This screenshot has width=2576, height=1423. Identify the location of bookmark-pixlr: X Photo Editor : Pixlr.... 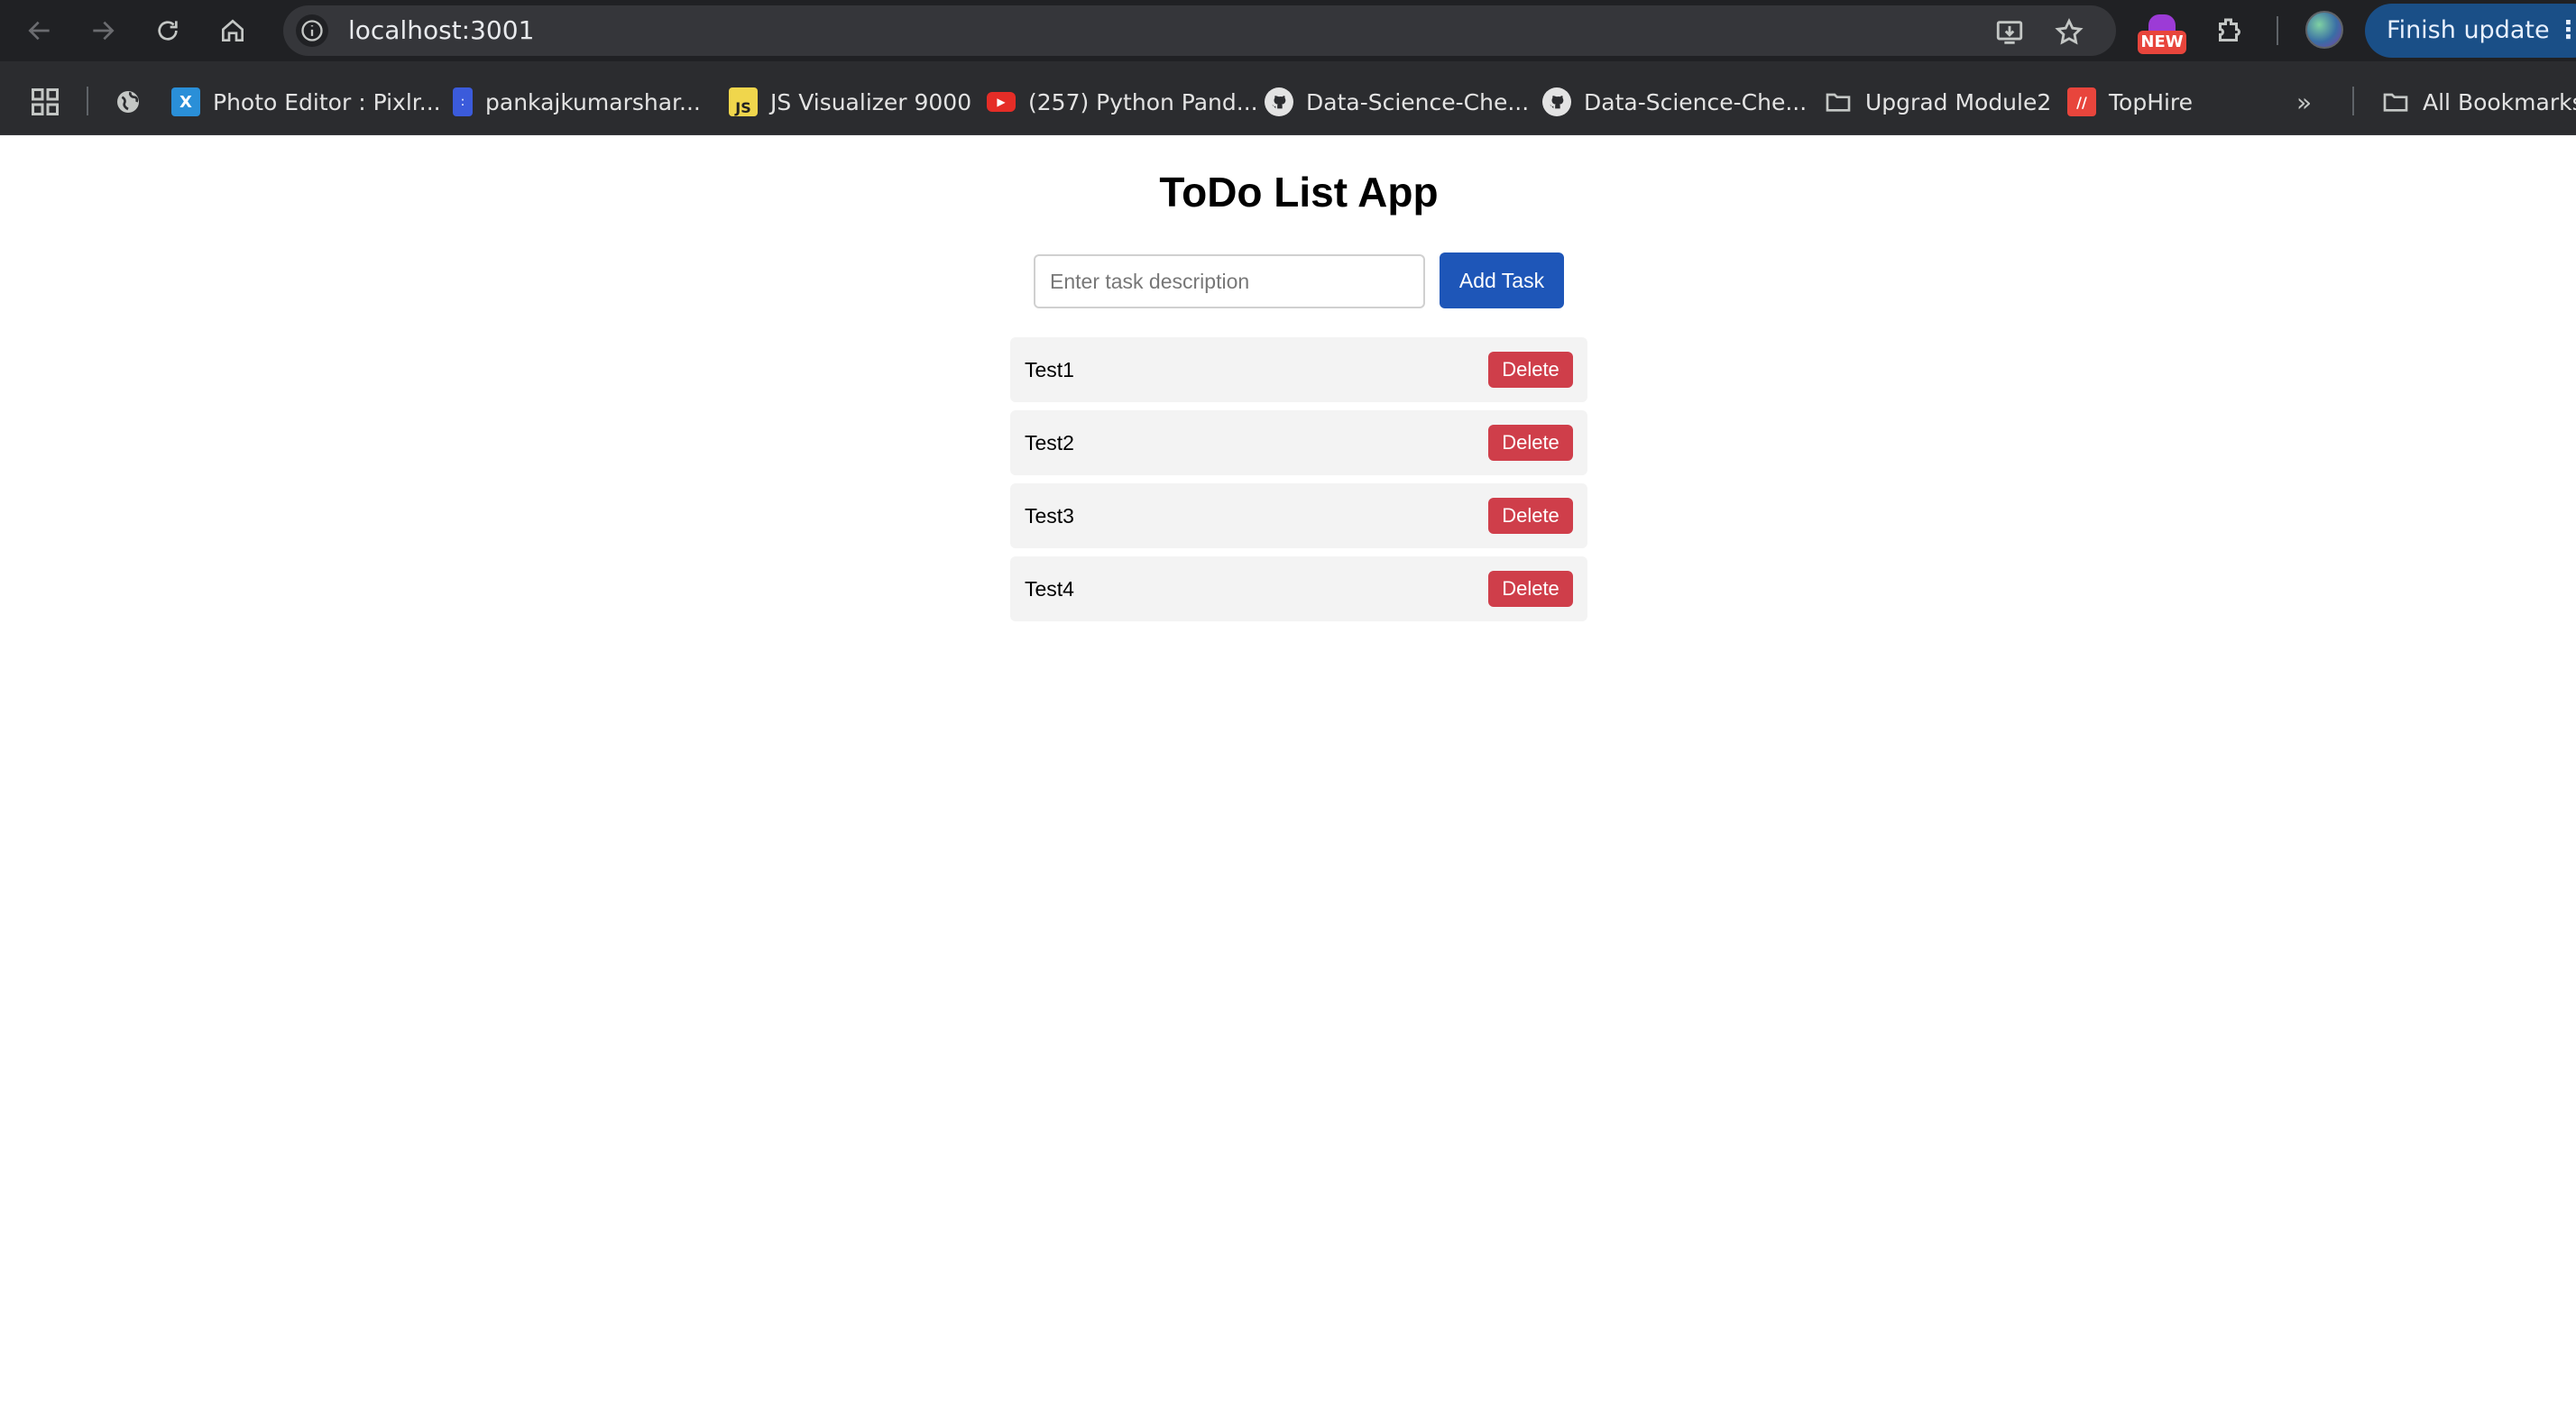
(306, 101).